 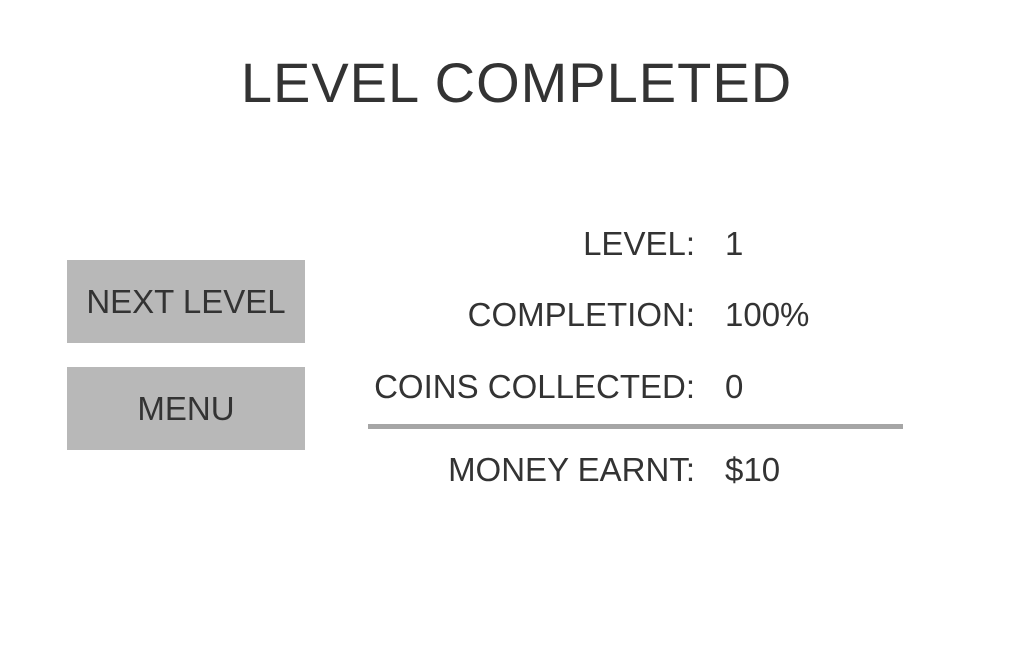 What do you see at coordinates (767, 314) in the screenshot?
I see `completion-value: 100%` at bounding box center [767, 314].